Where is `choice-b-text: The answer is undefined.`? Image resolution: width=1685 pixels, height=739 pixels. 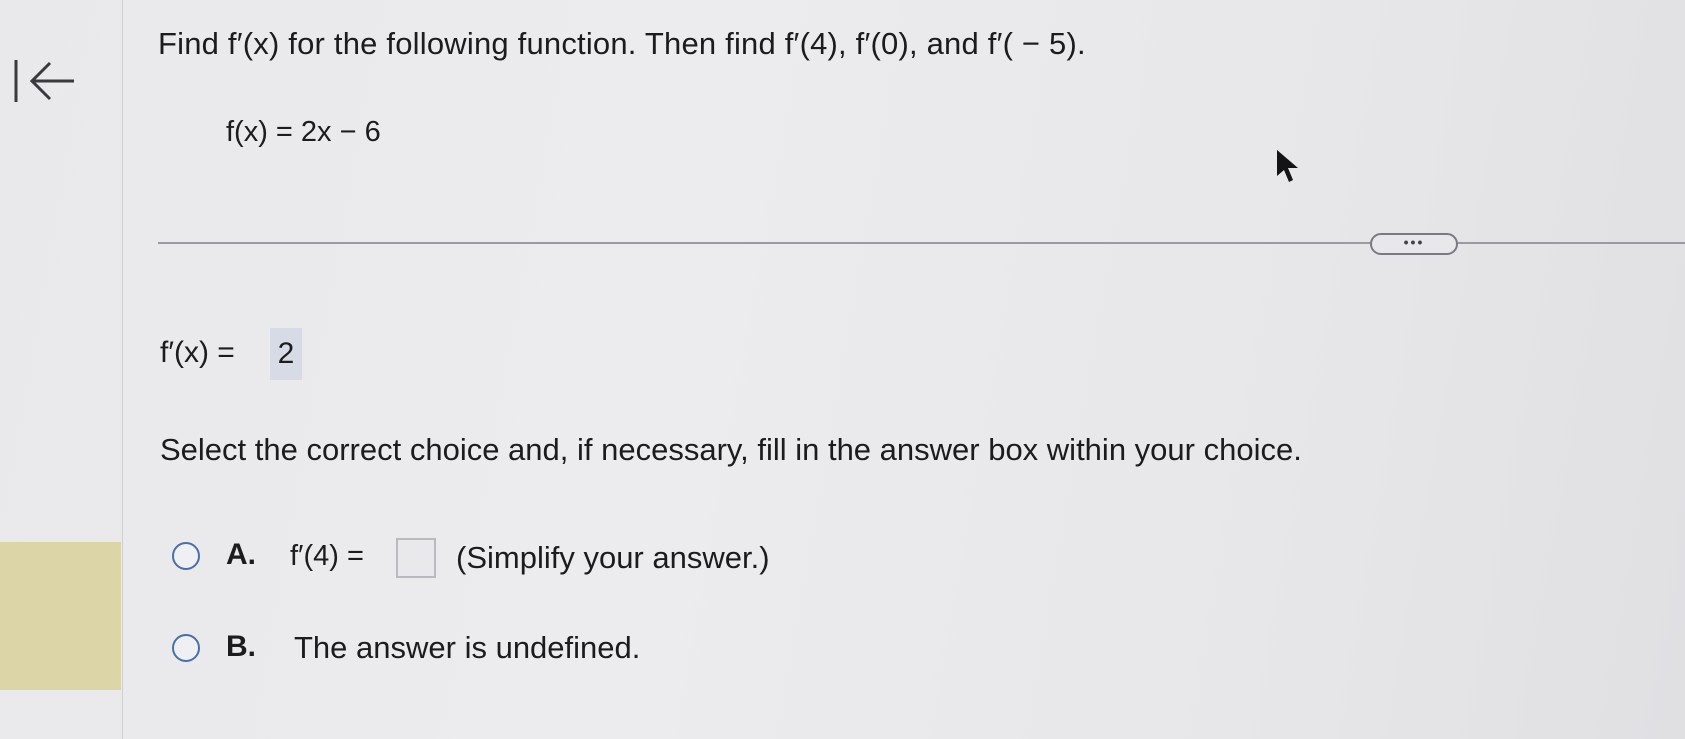 choice-b-text: The answer is undefined. is located at coordinates (467, 647).